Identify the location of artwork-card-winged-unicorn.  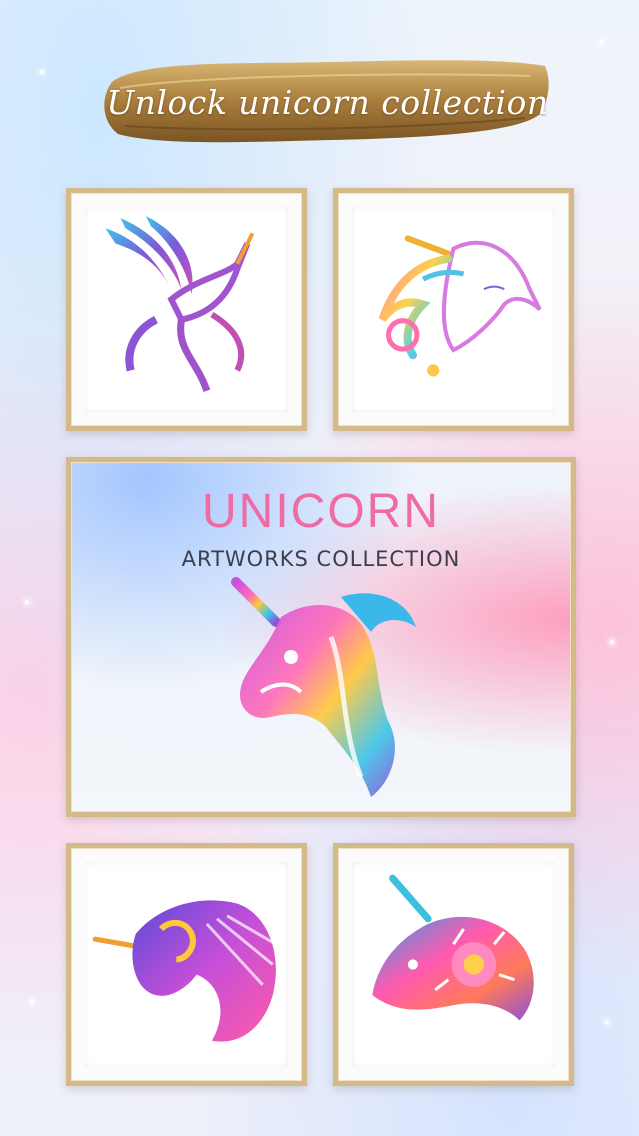
(186, 964).